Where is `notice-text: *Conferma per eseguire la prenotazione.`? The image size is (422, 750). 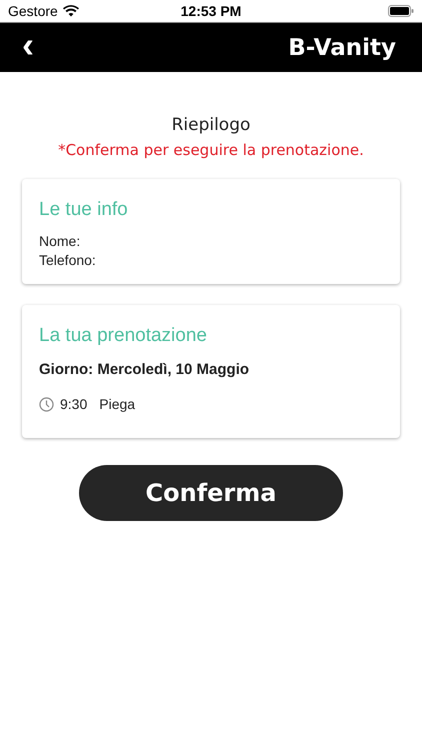 notice-text: *Conferma per eseguire la prenotazione. is located at coordinates (211, 150).